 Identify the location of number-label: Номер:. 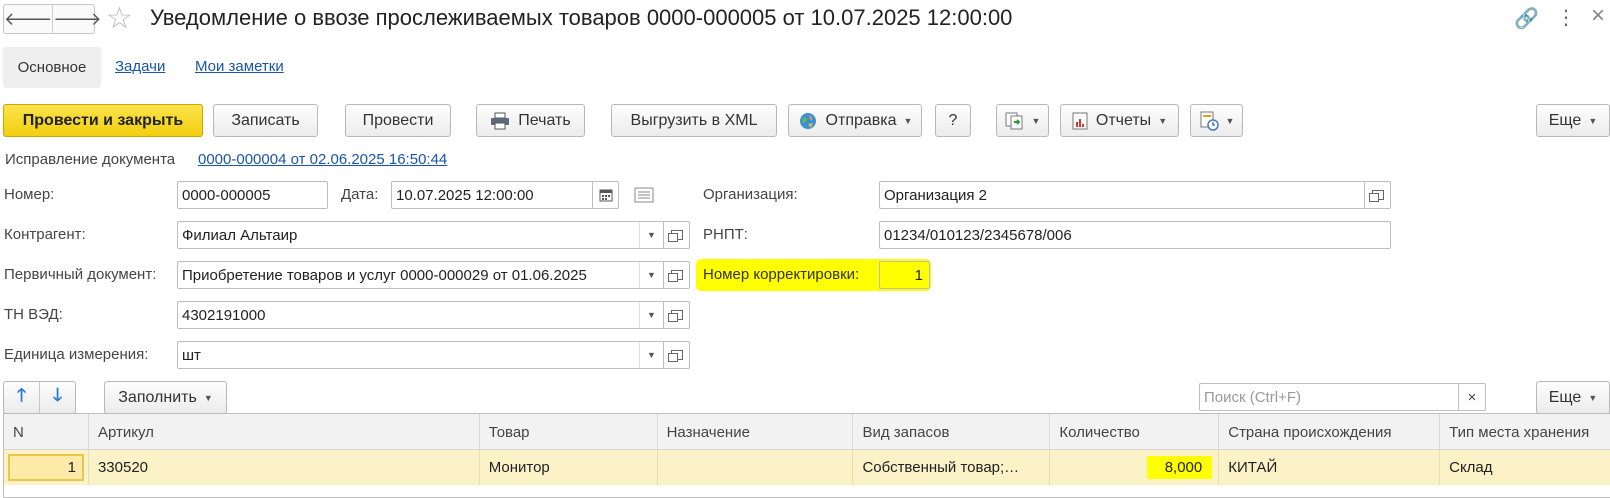
(29, 194).